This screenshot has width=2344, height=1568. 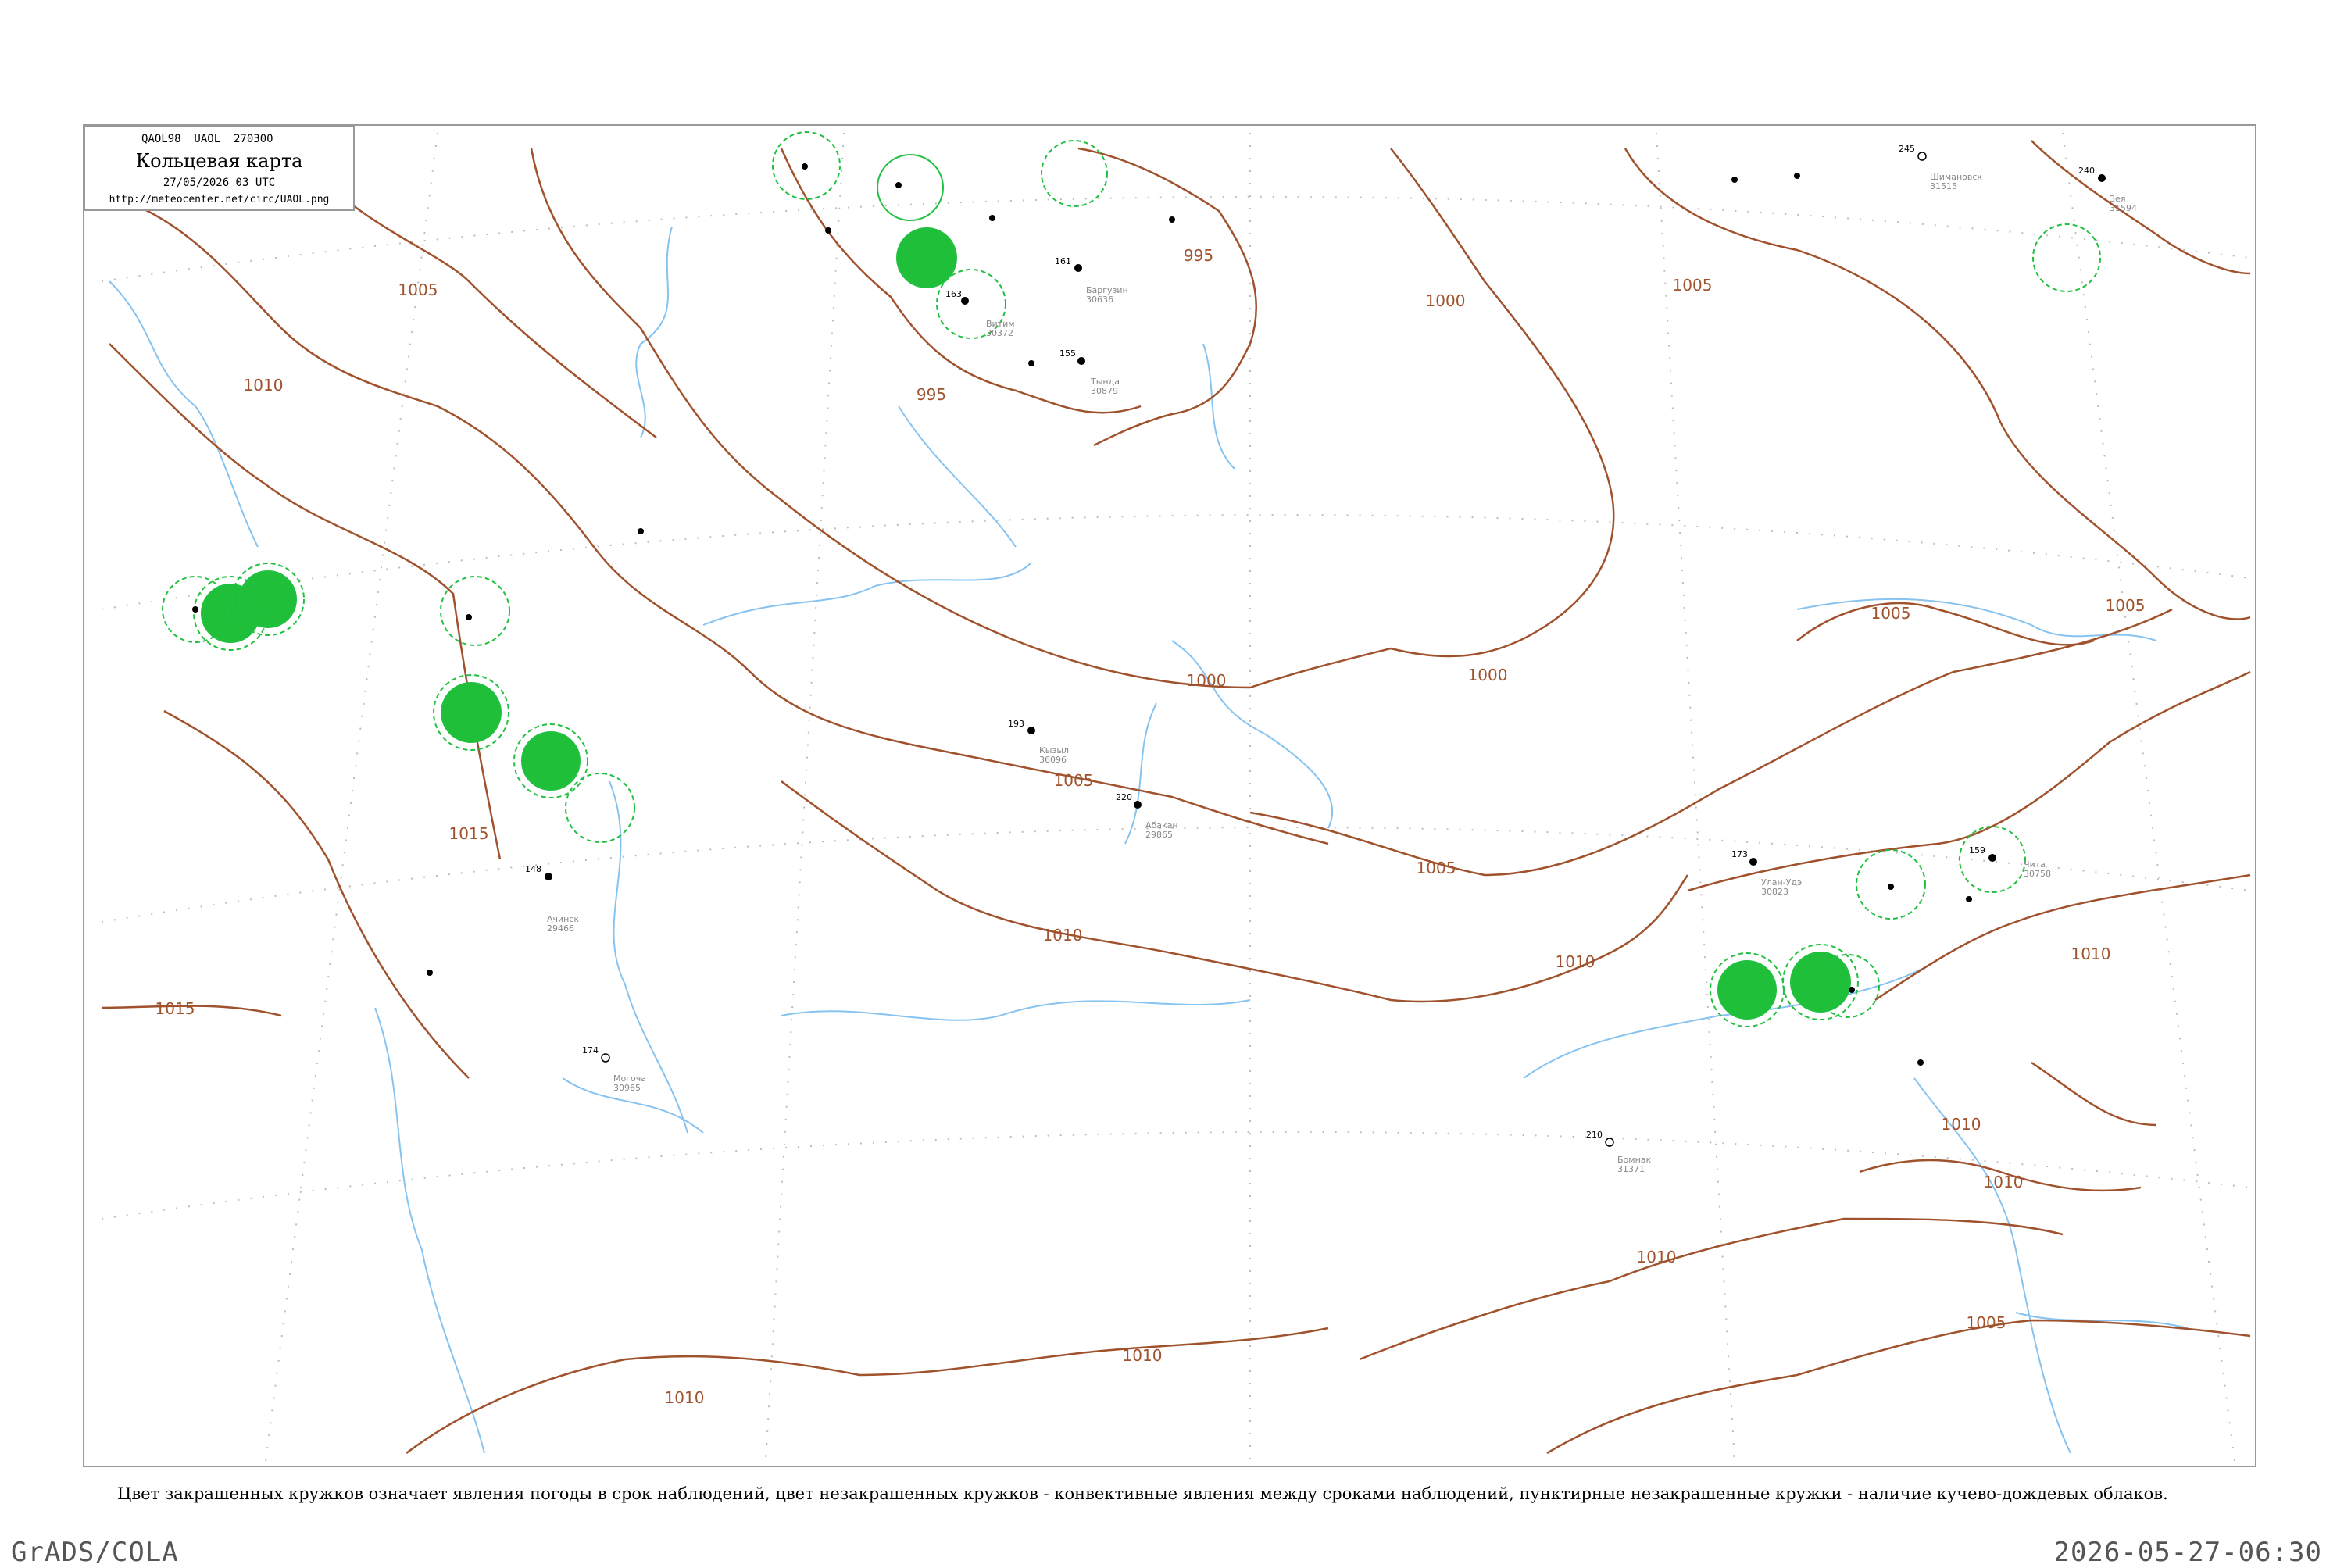 What do you see at coordinates (1631, 1169) in the screenshot?
I see `station-id: 31371` at bounding box center [1631, 1169].